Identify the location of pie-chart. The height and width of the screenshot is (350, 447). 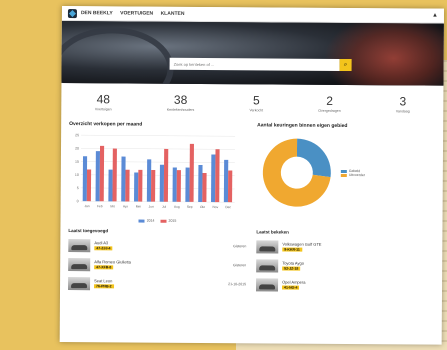
(296, 172).